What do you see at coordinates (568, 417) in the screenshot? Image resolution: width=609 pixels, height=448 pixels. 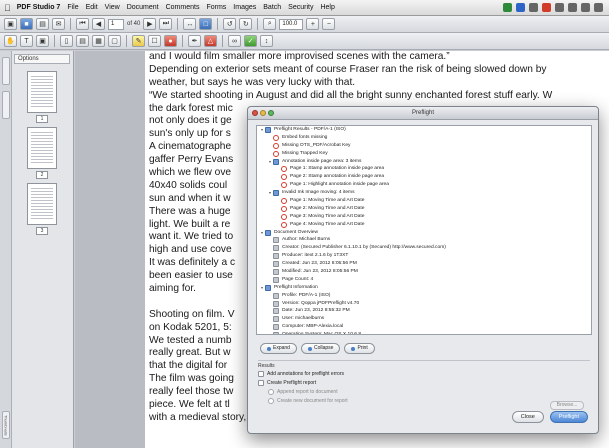 I see `preflight-button: Preflight` at bounding box center [568, 417].